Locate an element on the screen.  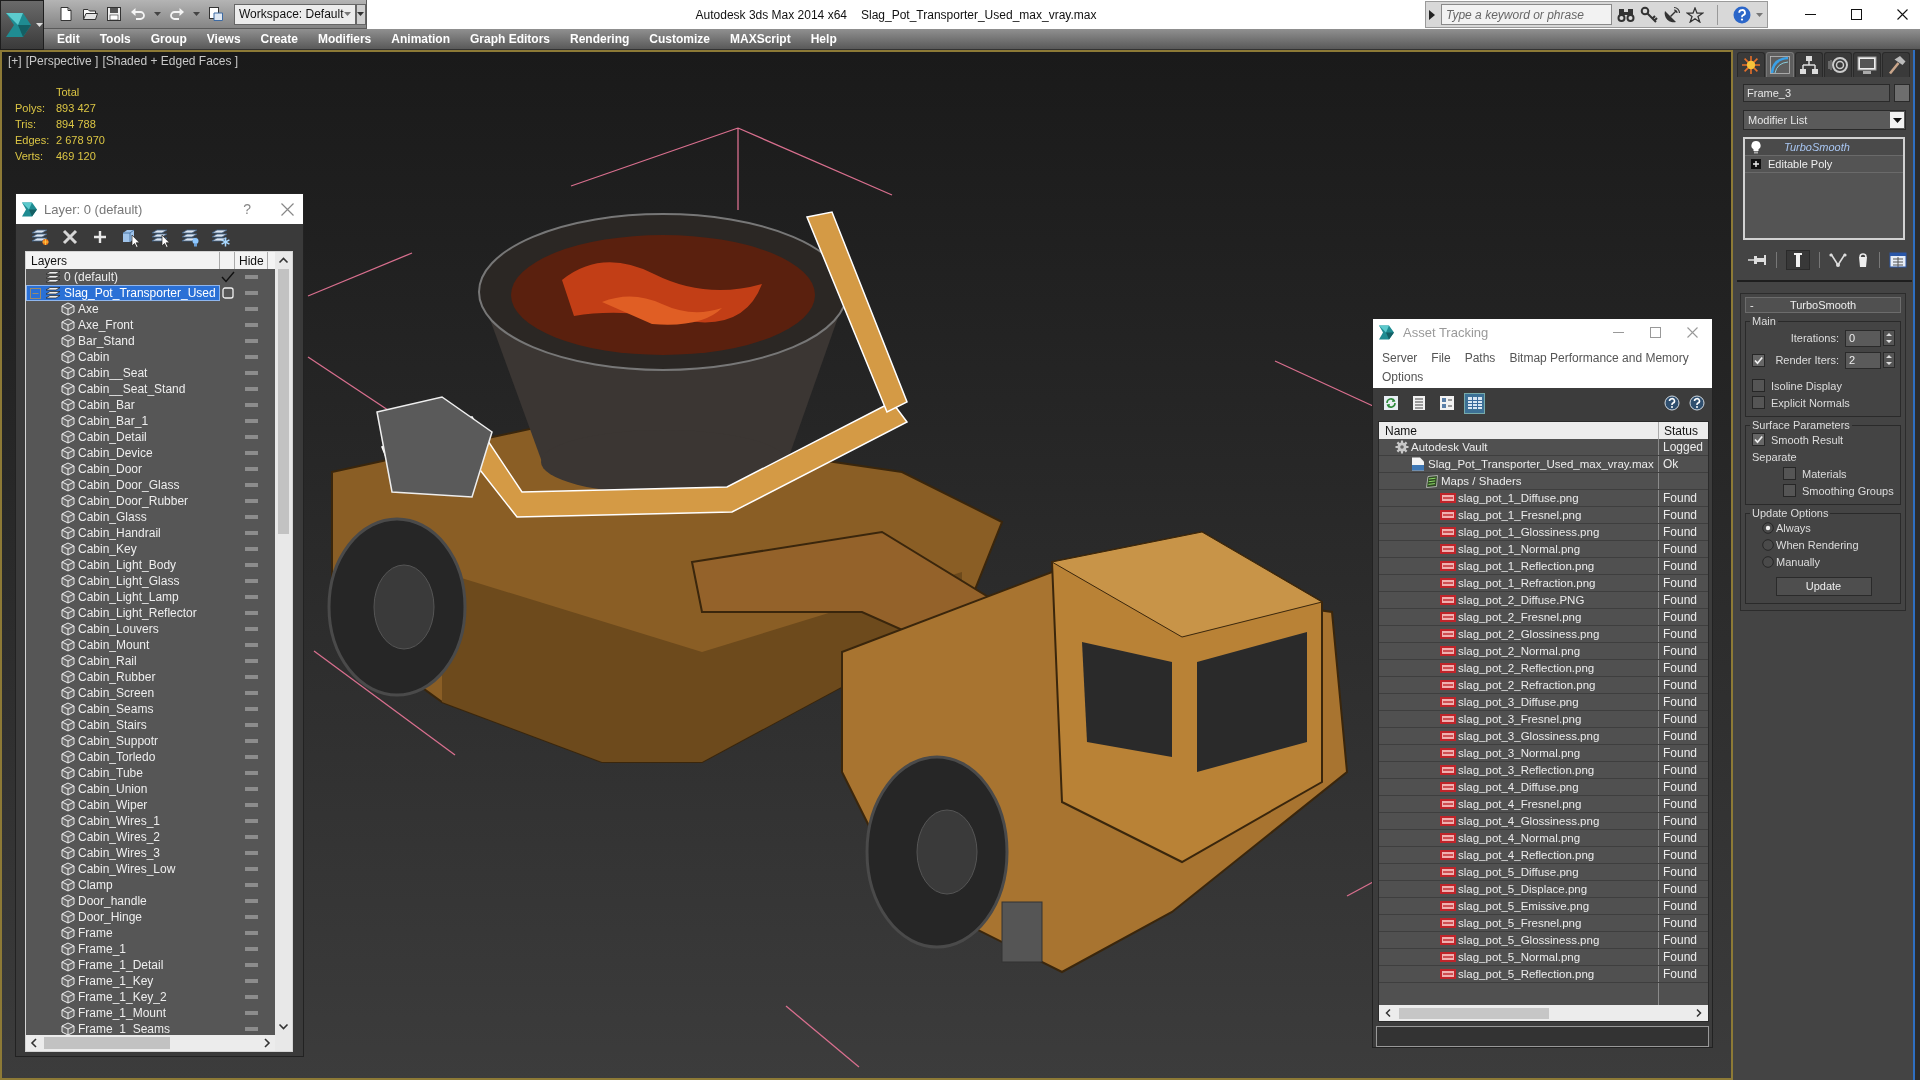
asset-name: slag_pot_3_Normal.png is located at coordinates (1519, 753).